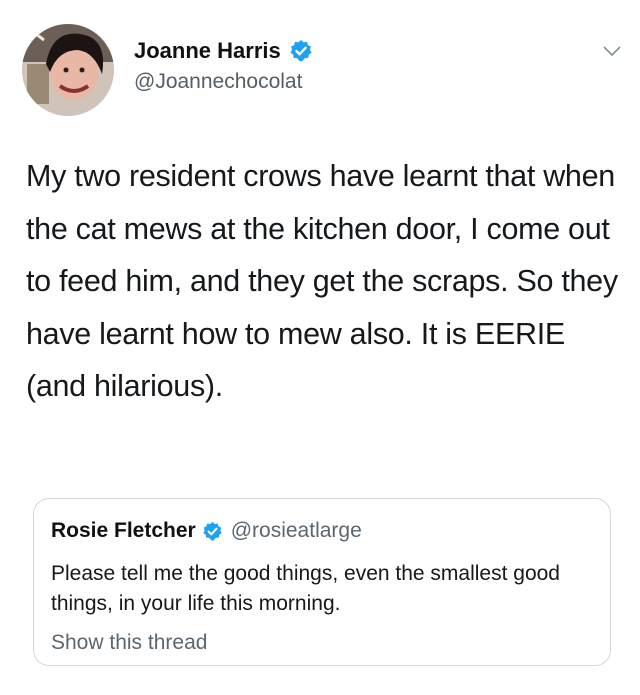 The image size is (640, 695). What do you see at coordinates (129, 643) in the screenshot?
I see `show-thread-link: Show this thread` at bounding box center [129, 643].